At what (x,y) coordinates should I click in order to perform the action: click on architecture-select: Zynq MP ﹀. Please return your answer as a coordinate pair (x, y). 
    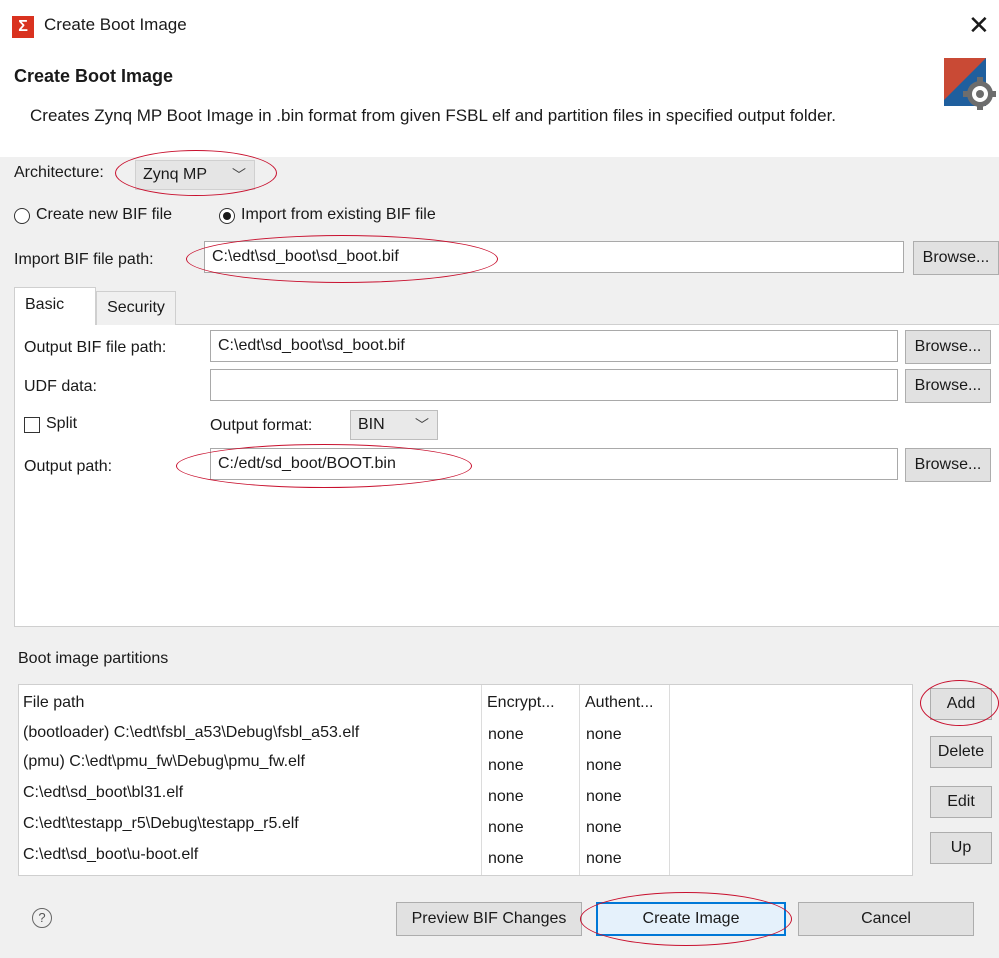
    Looking at the image, I should click on (195, 175).